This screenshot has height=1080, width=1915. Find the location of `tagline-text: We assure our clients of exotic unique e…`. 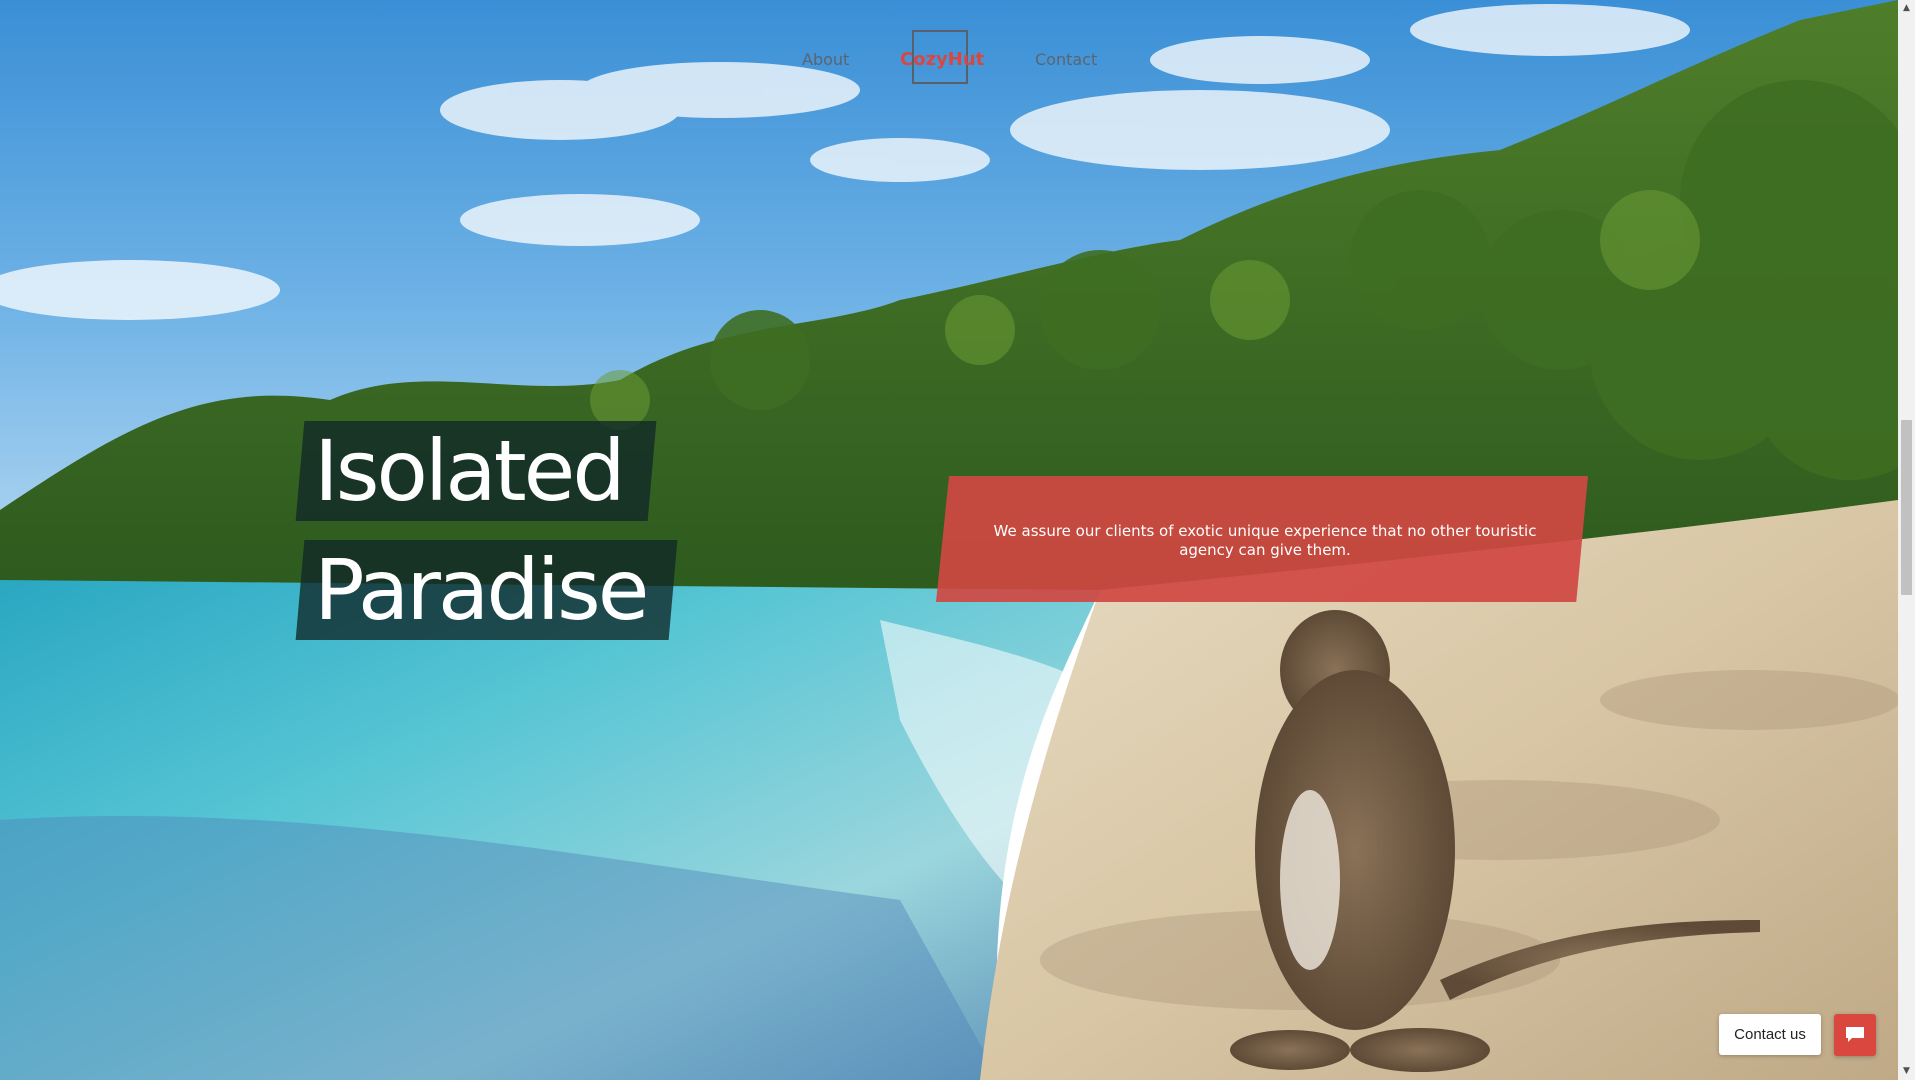

tagline-text: We assure our clients of exotic unique e… is located at coordinates (1265, 540).